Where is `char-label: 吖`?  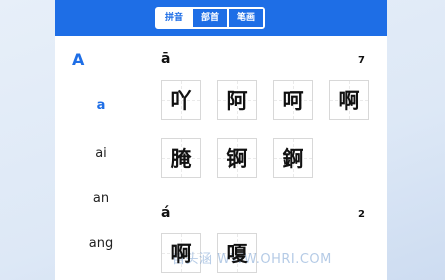
char-label: 吖 is located at coordinates (181, 101).